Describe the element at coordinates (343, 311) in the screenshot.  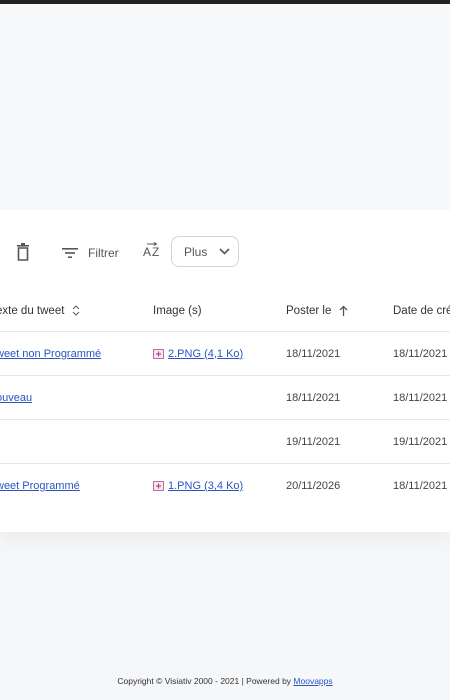
I see `sort-ascending-icon` at that location.